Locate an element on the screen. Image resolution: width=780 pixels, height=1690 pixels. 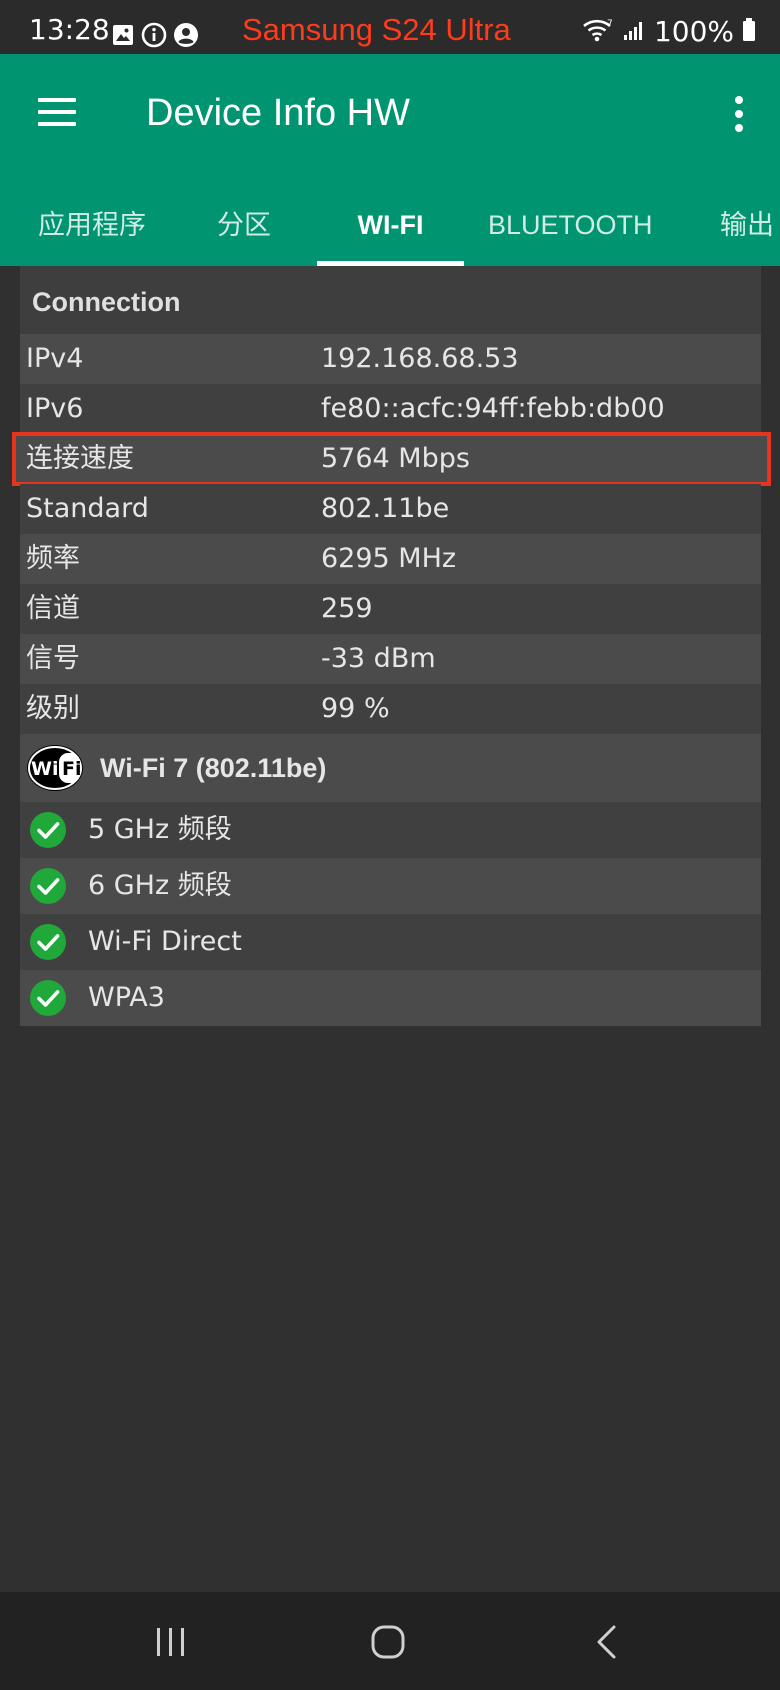
info-icon is located at coordinates (154, 35).